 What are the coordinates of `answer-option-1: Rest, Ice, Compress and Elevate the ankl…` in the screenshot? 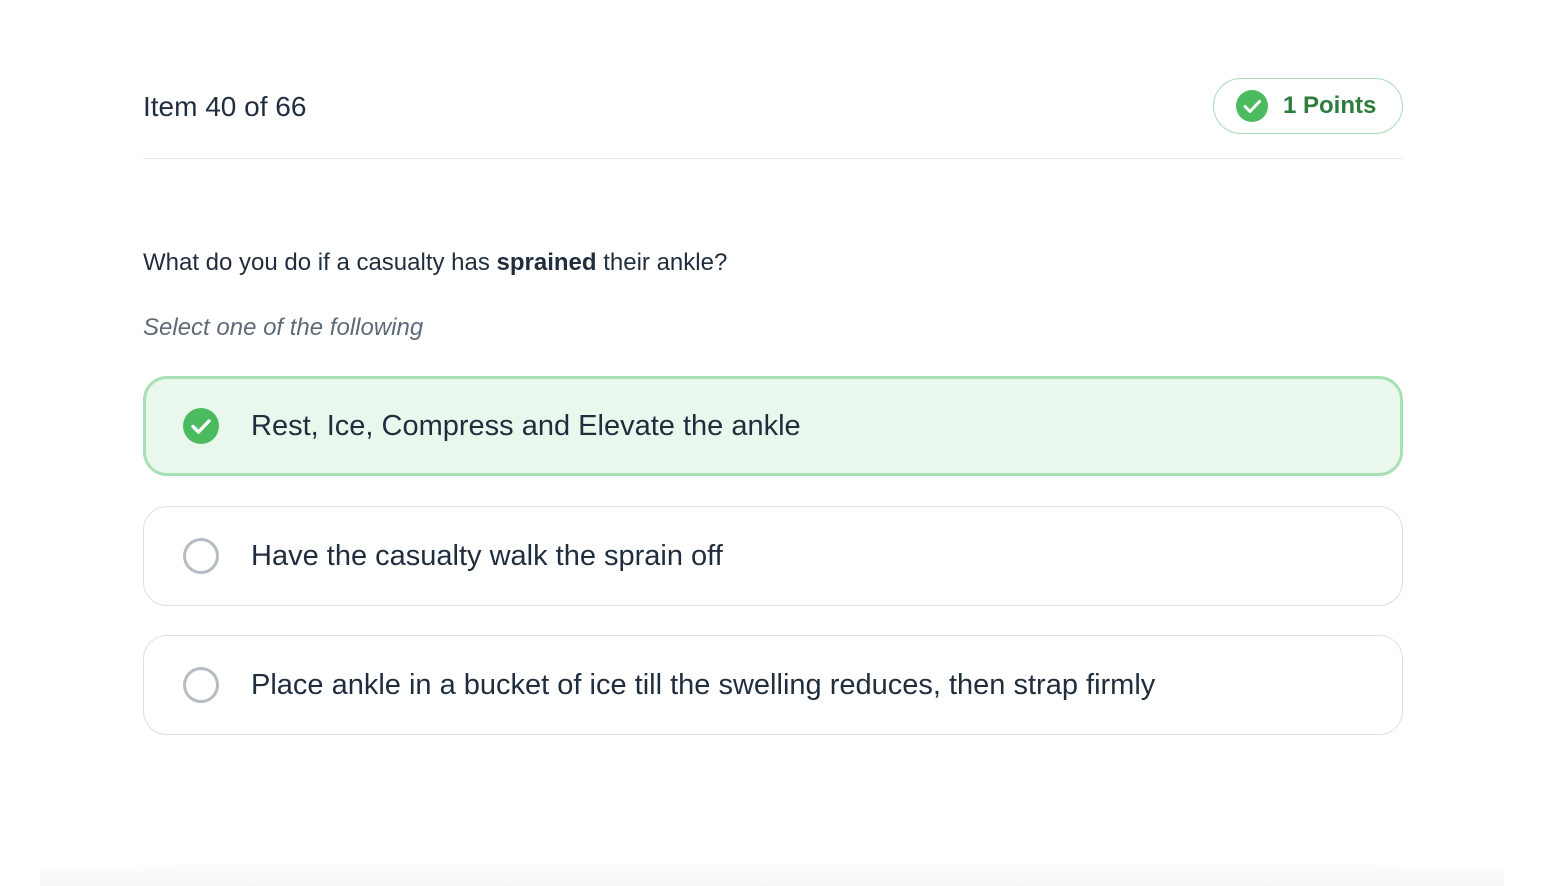 It's located at (773, 426).